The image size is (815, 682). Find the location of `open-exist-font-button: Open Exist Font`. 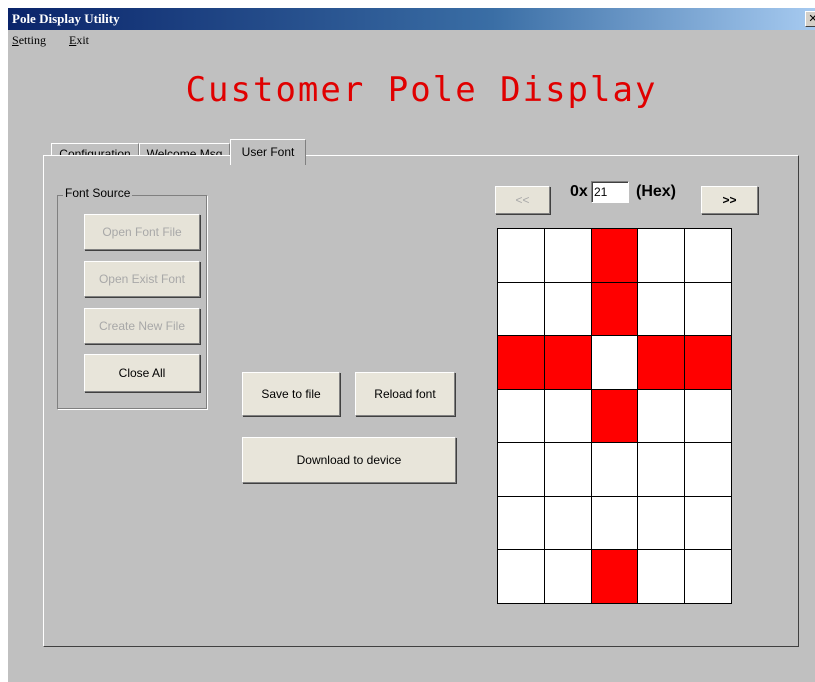

open-exist-font-button: Open Exist Font is located at coordinates (142, 279).